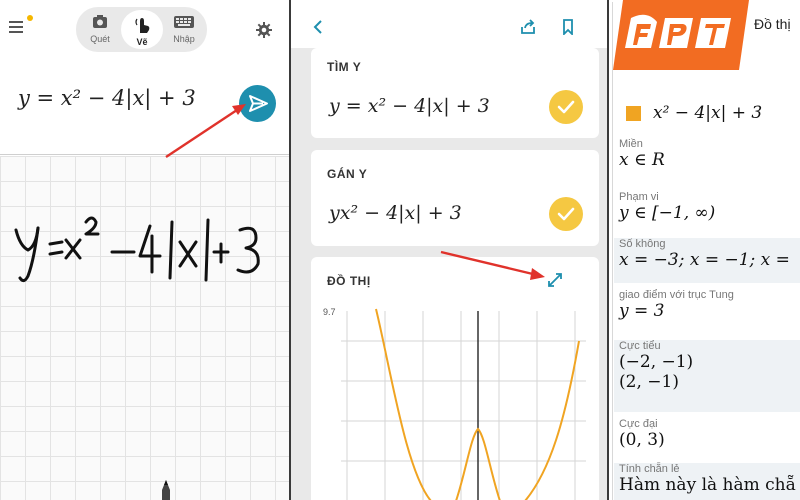 This screenshot has height=500, width=800. What do you see at coordinates (631, 144) in the screenshot?
I see `detail-label: Miền` at bounding box center [631, 144].